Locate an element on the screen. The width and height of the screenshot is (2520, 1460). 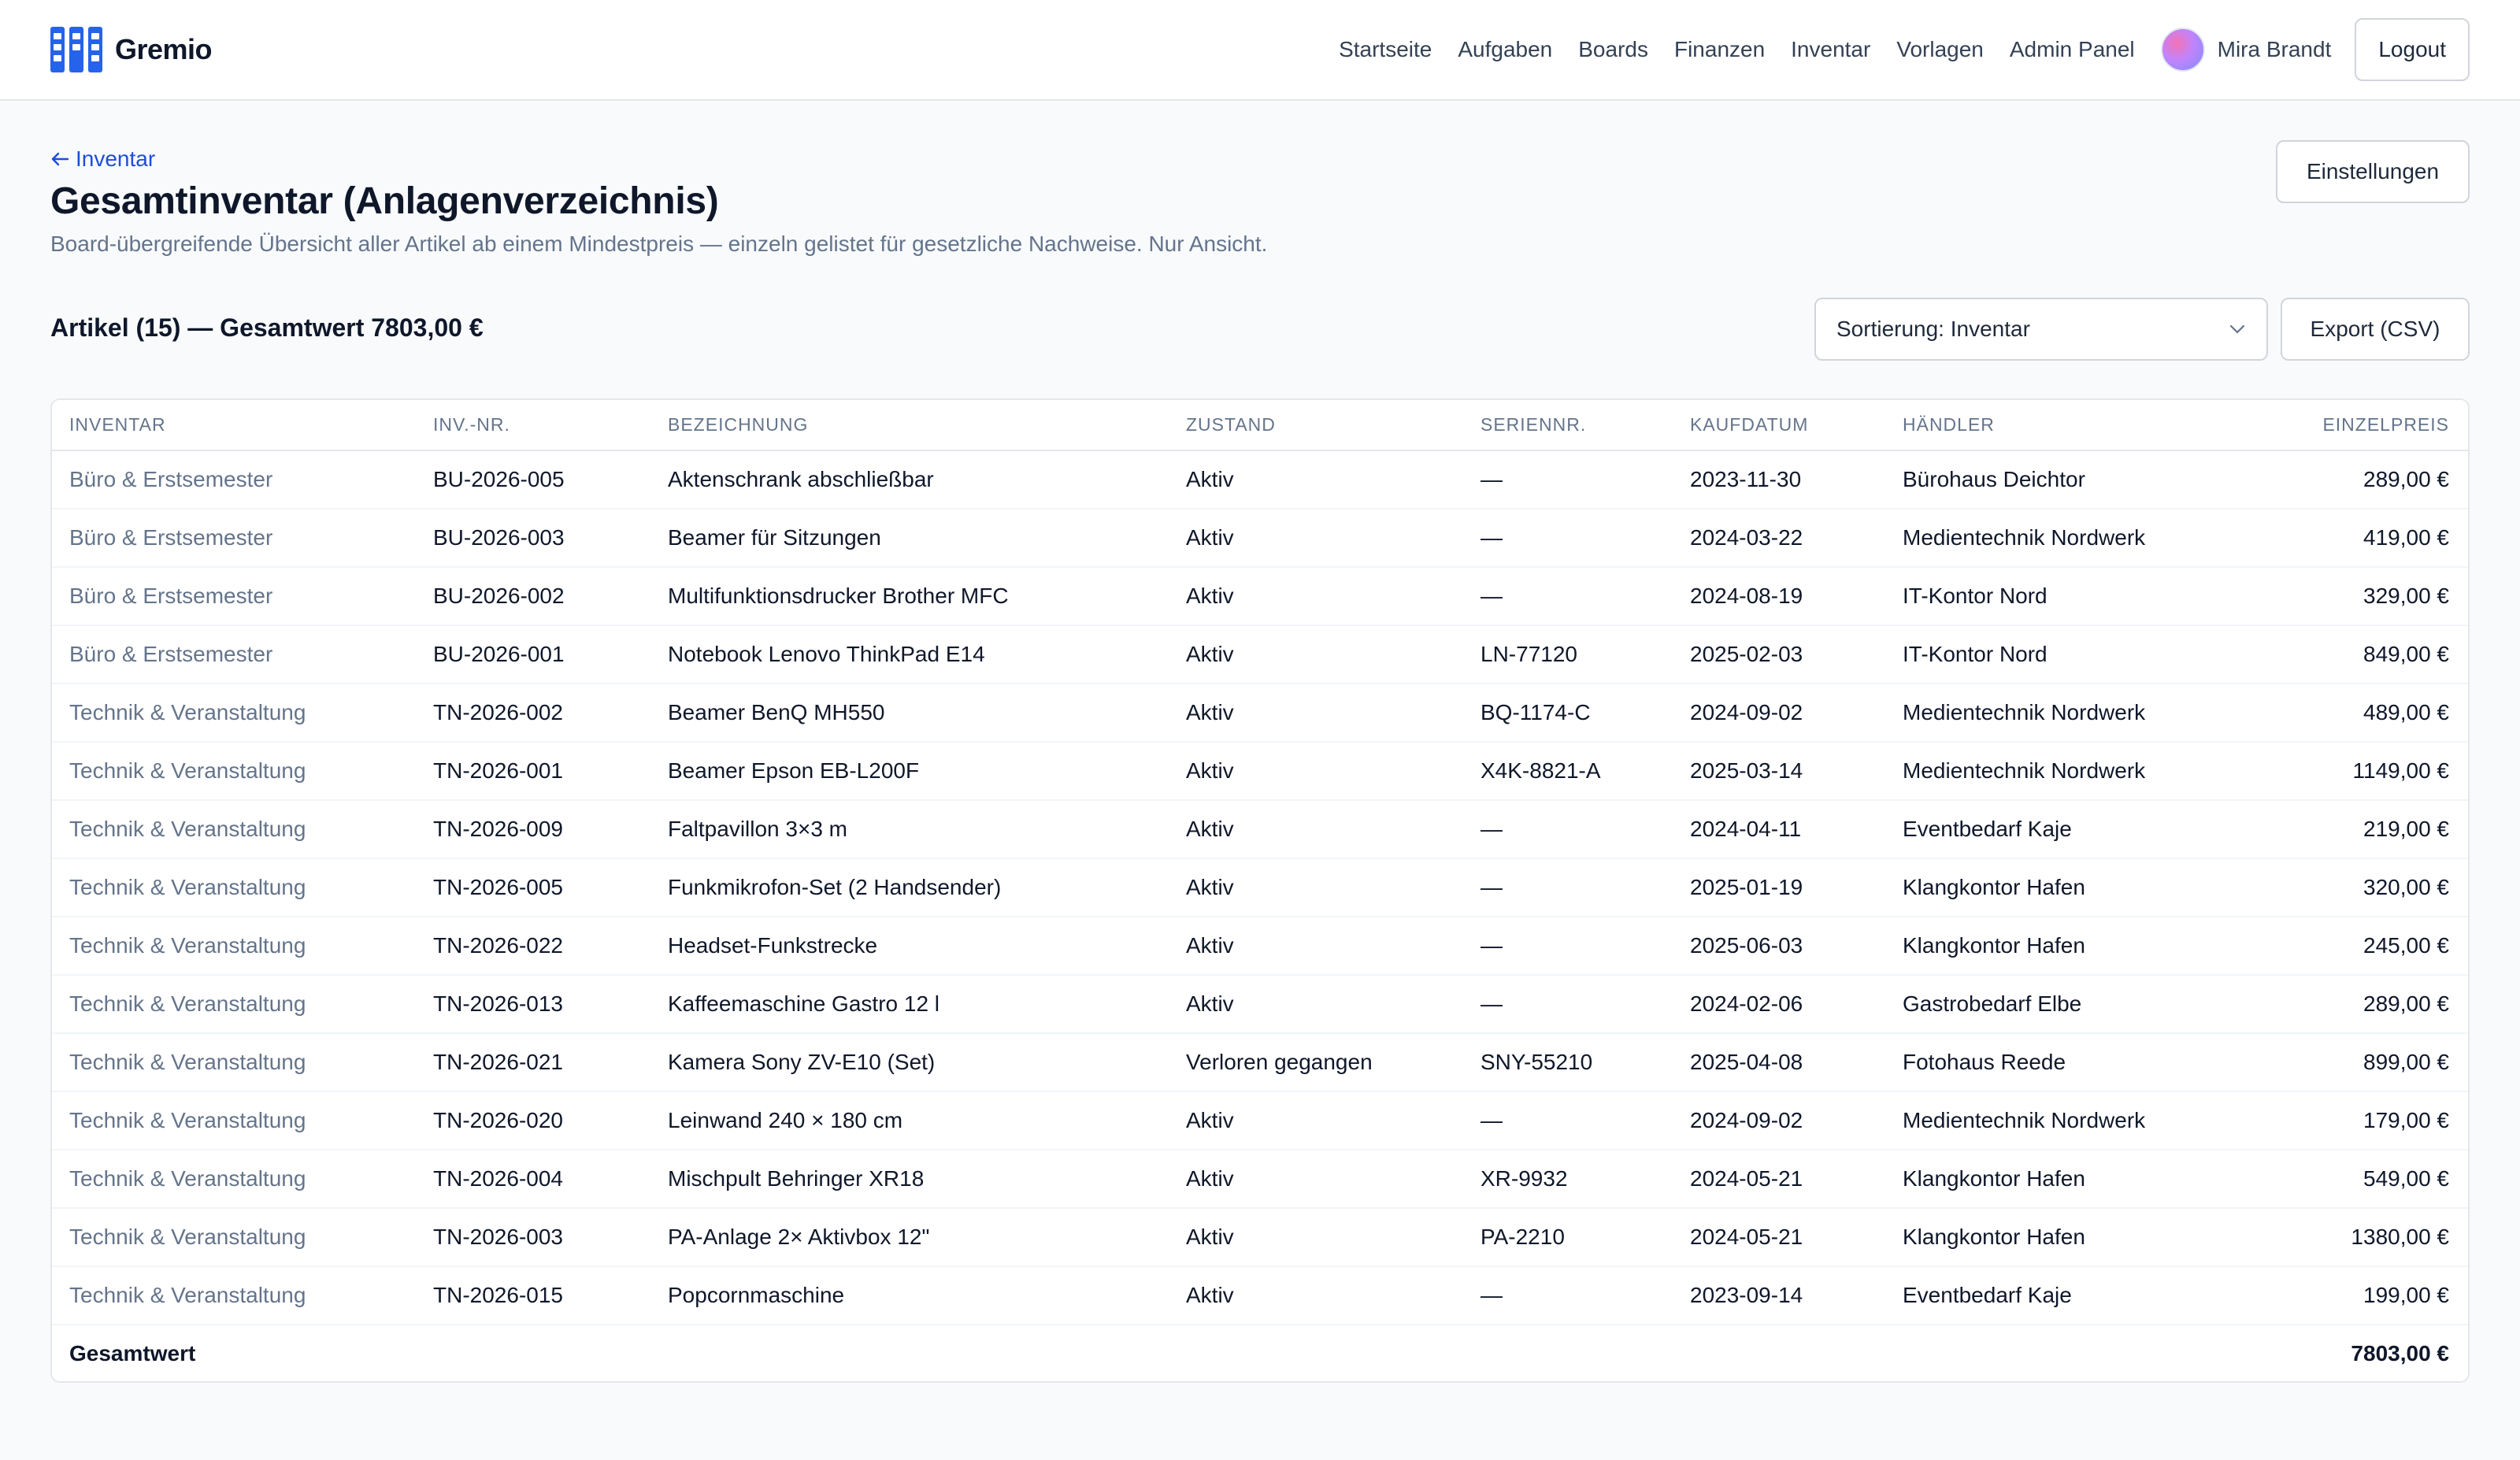
back-link-inventar: Inventar is located at coordinates (102, 159).